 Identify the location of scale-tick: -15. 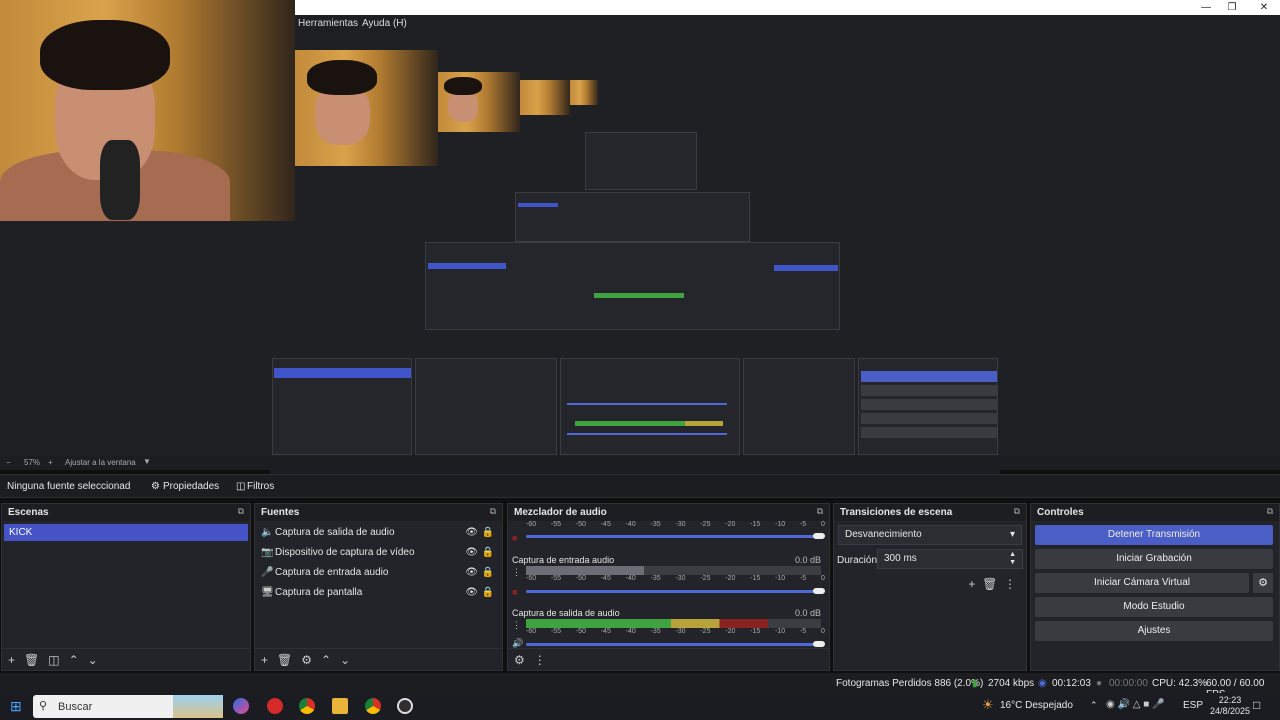
(755, 578).